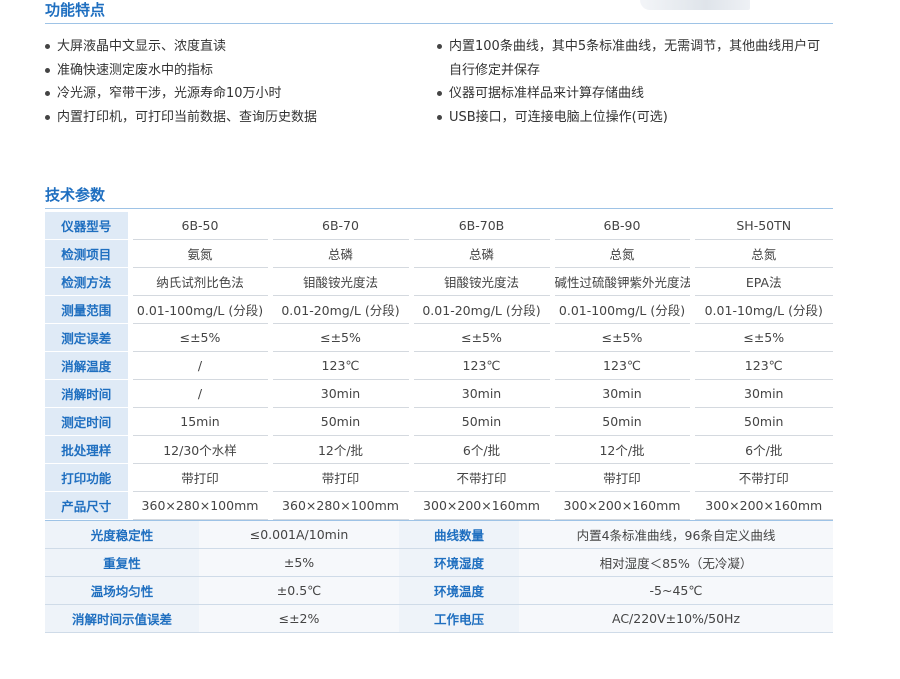 This screenshot has height=679, width=900. What do you see at coordinates (480, 449) in the screenshot?
I see `table-cell: 6个/批` at bounding box center [480, 449].